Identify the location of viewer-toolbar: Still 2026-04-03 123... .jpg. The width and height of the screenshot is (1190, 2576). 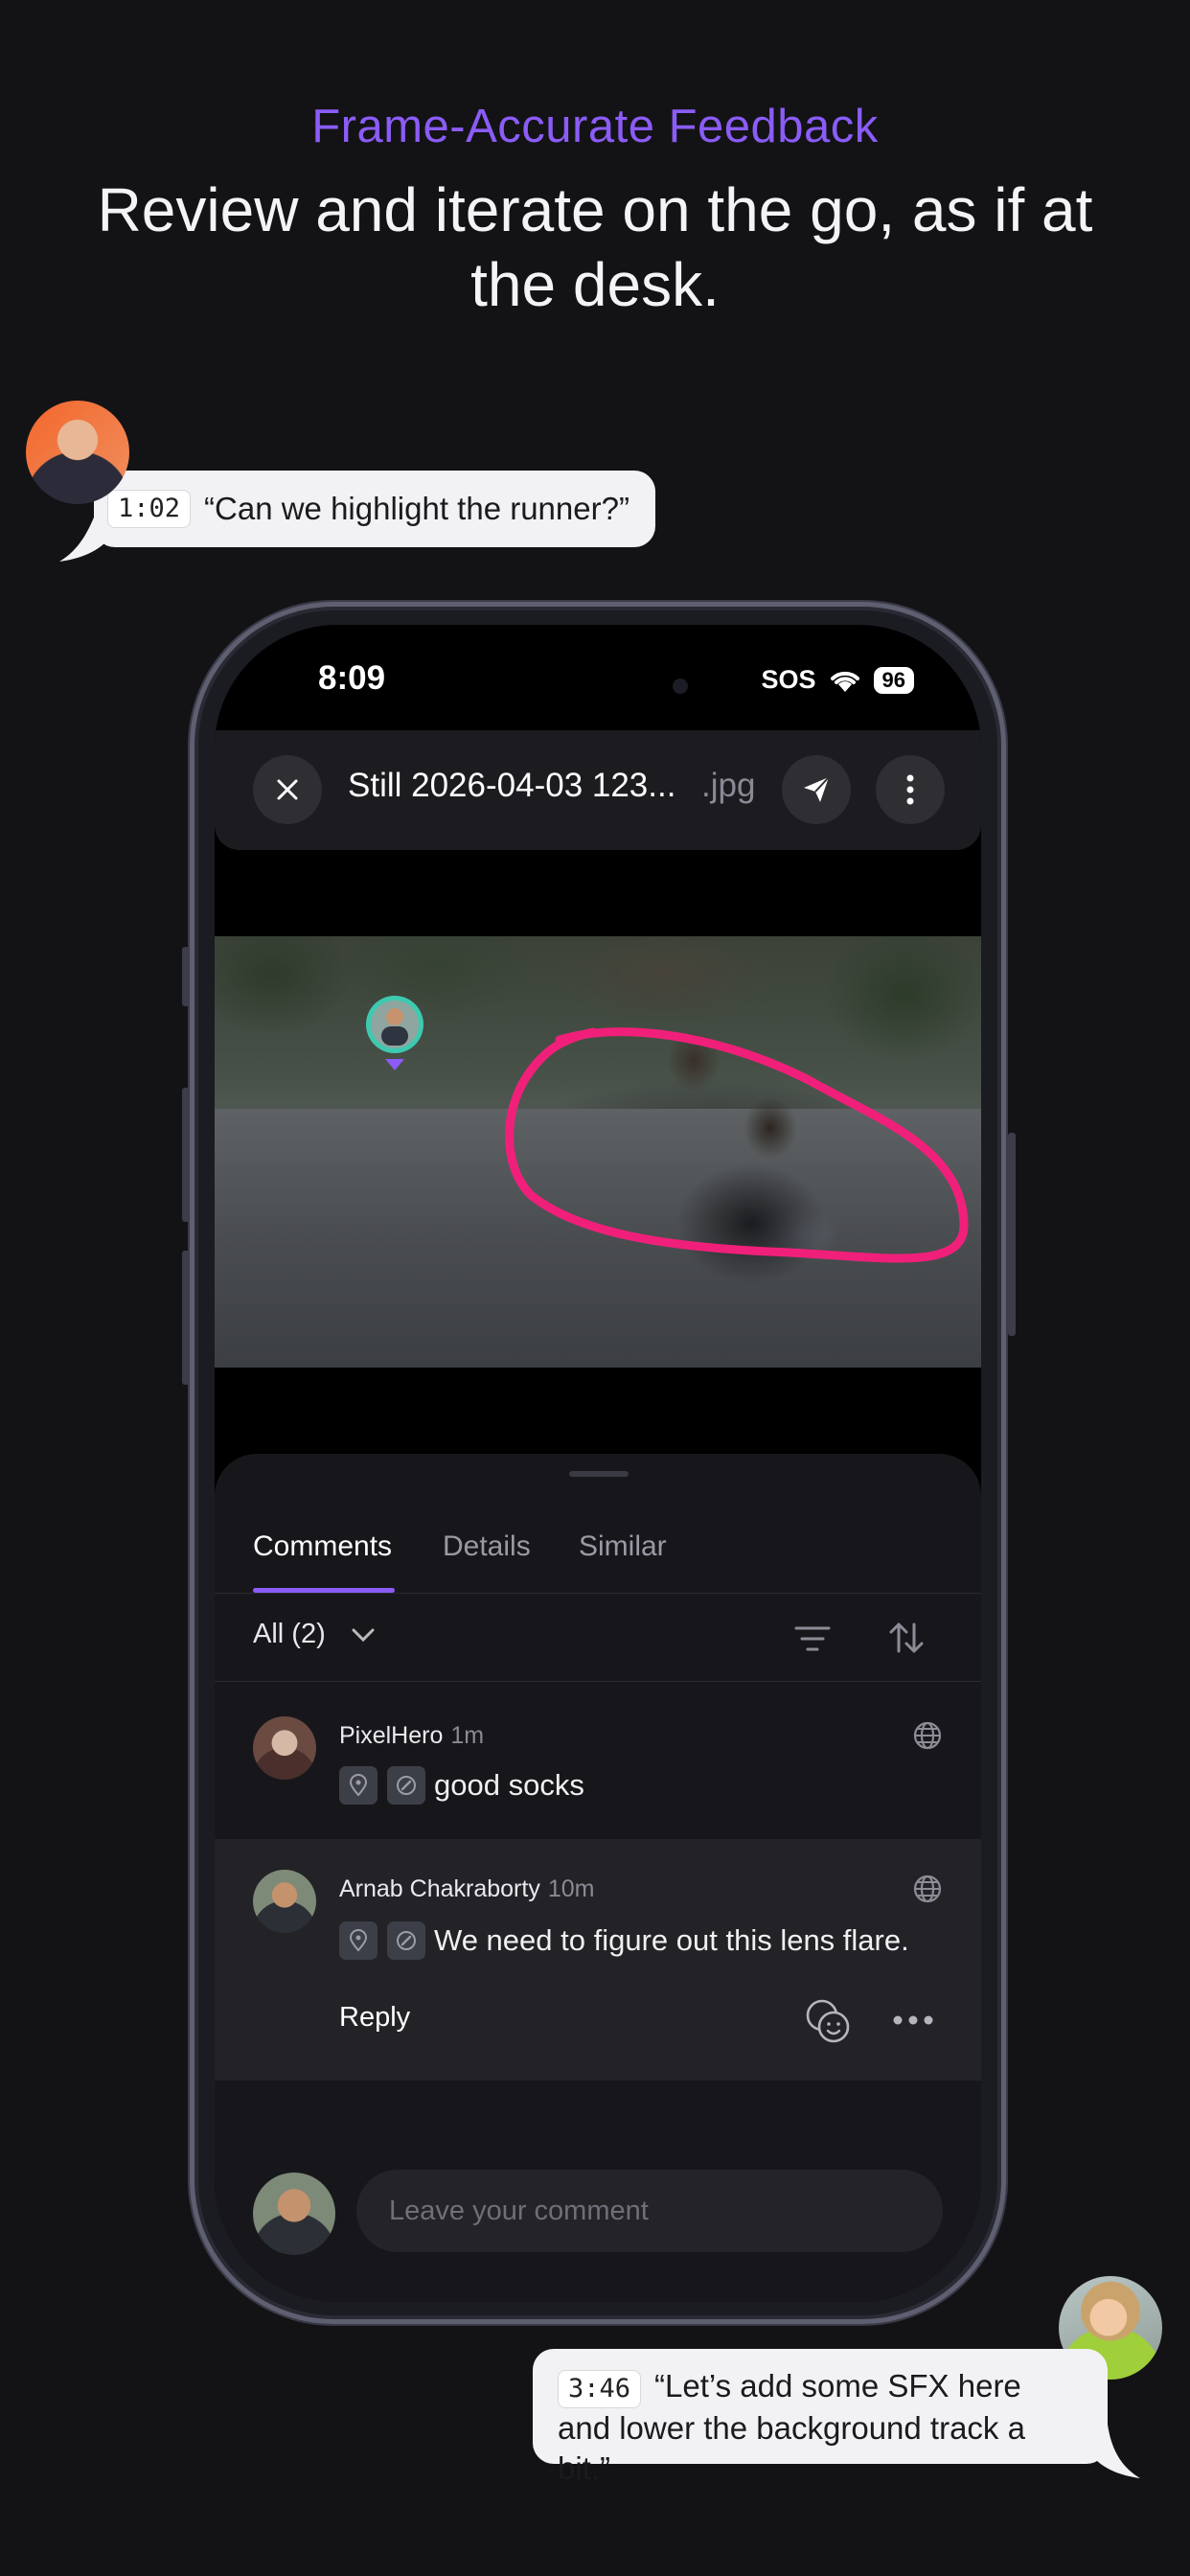
(598, 790).